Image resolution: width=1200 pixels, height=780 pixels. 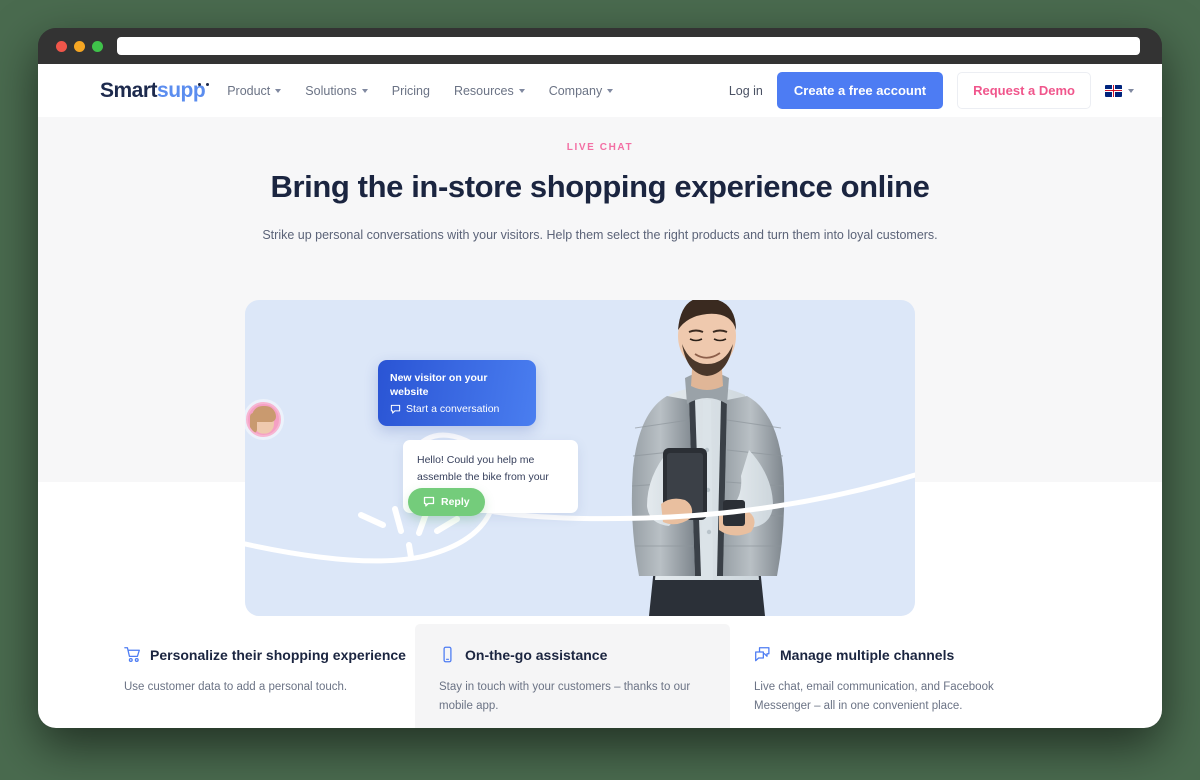 I want to click on nav-item-company: Company, so click(x=581, y=91).